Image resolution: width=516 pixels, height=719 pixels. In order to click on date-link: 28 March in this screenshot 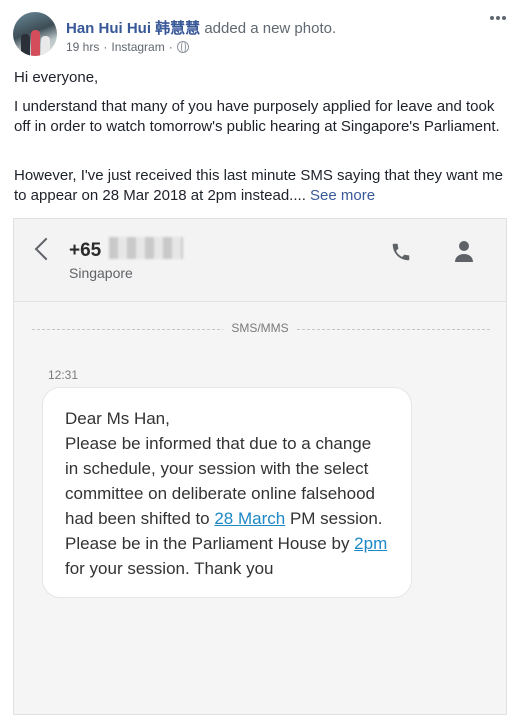, I will do `click(249, 518)`.